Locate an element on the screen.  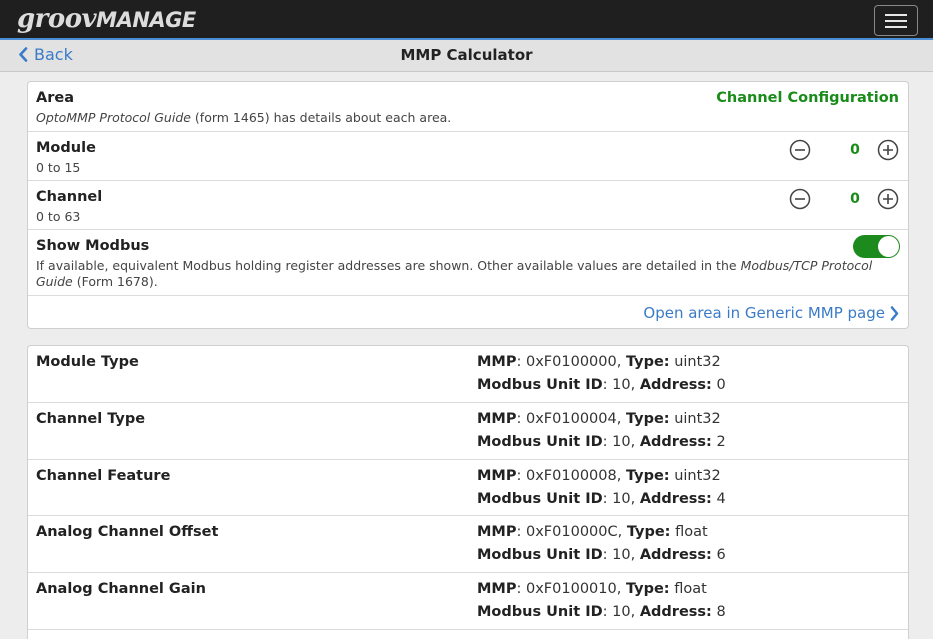
modbus-desc-form: (Form 1678). is located at coordinates (115, 281).